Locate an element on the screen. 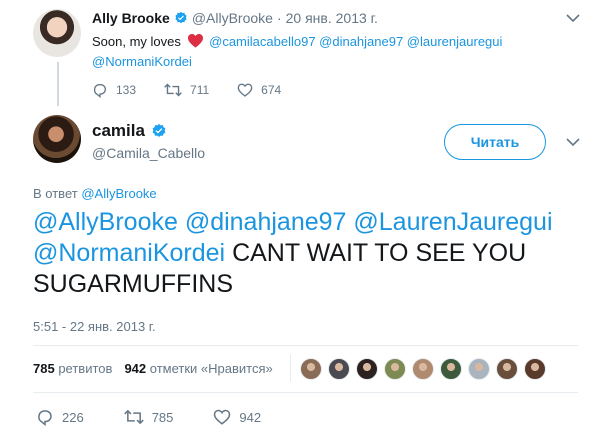  like-button: 942 is located at coordinates (237, 417).